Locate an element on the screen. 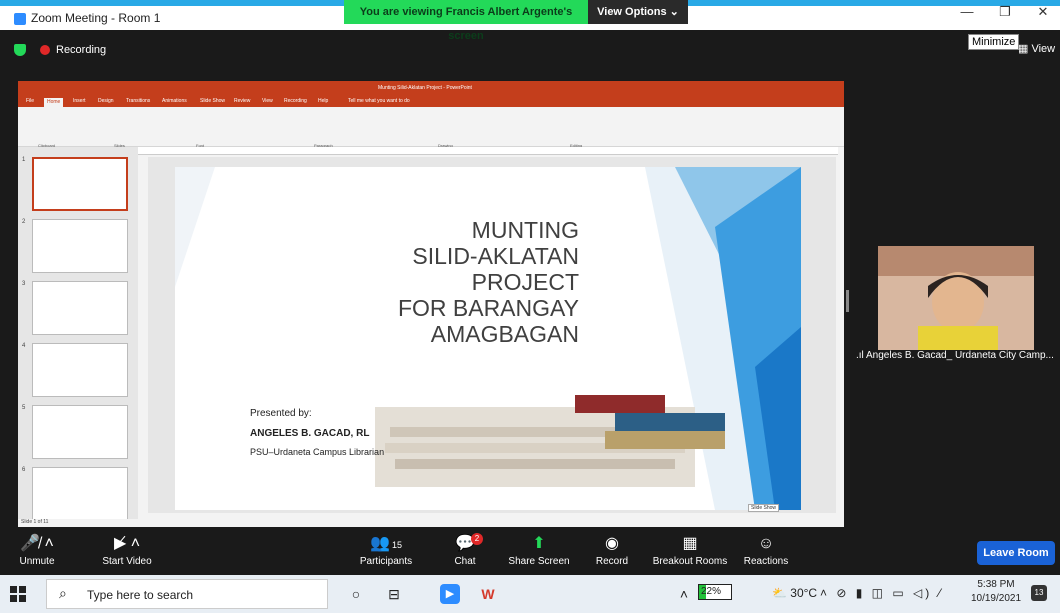 The image size is (1060, 613). cpu-meter: 22% is located at coordinates (715, 592).